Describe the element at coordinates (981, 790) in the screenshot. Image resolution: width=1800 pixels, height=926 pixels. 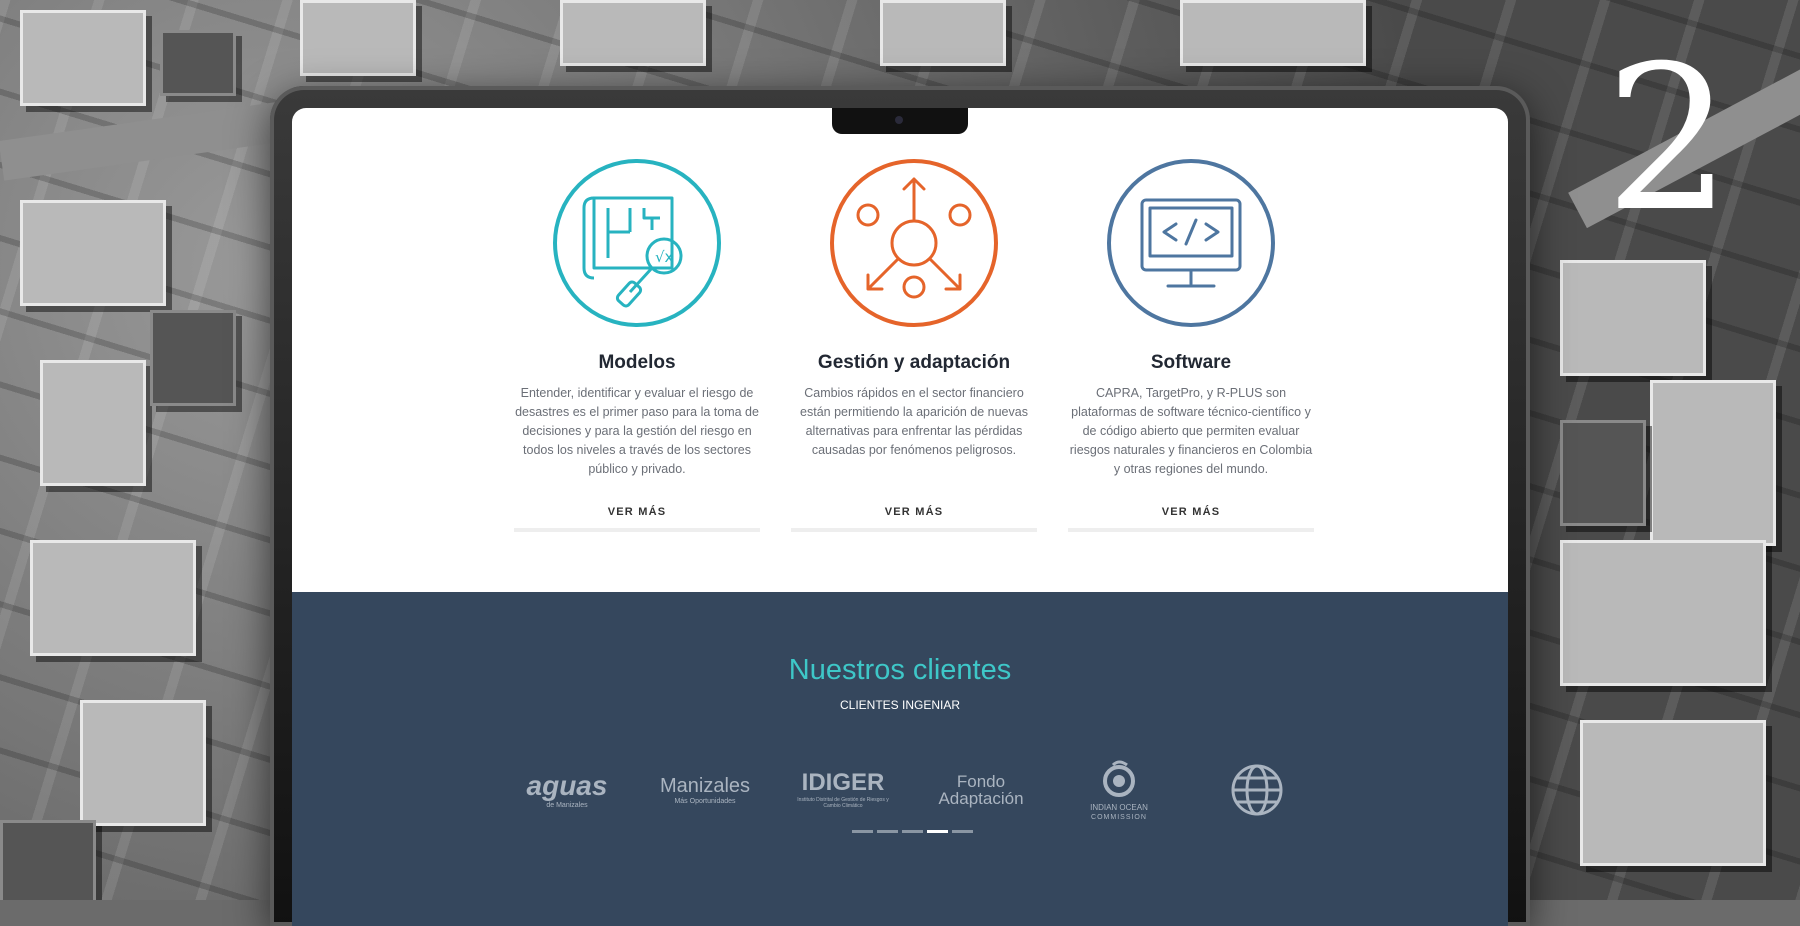
I see `fondo-adaptacion-logo: Fondo Adaptación` at that location.